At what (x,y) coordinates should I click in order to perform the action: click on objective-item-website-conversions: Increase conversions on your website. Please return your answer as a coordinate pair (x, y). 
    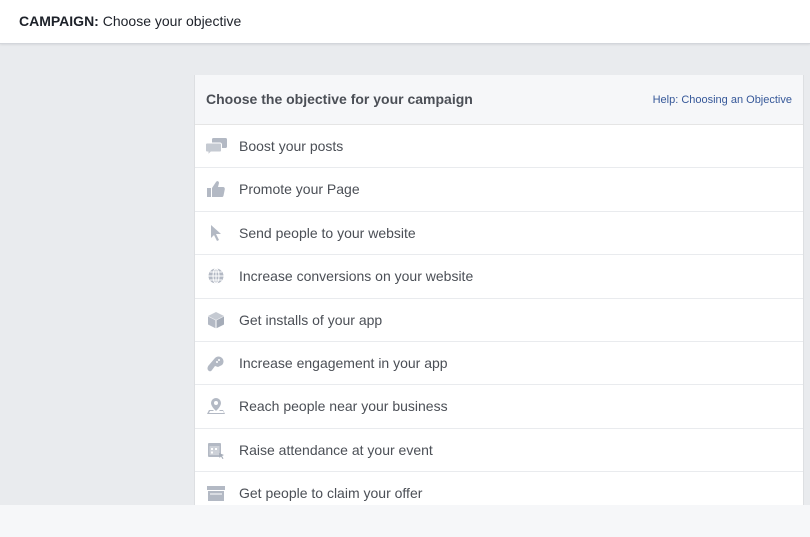
    Looking at the image, I should click on (499, 277).